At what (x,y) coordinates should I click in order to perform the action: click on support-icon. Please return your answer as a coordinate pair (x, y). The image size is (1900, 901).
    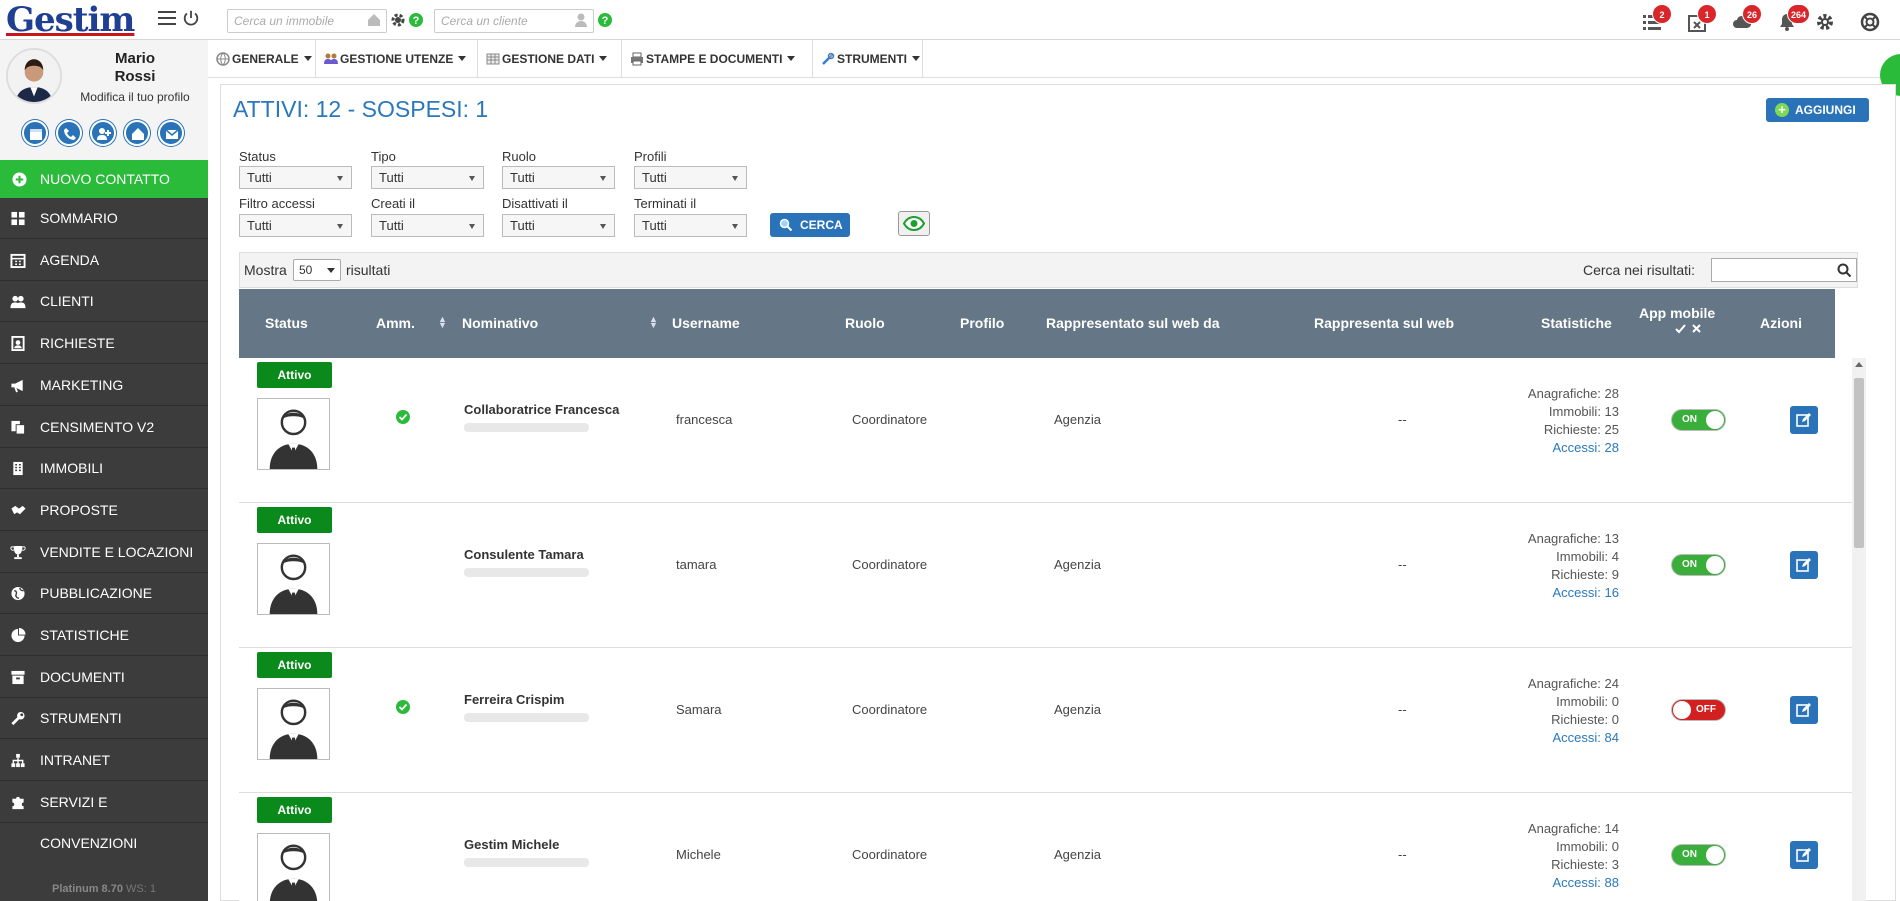
    Looking at the image, I should click on (1870, 22).